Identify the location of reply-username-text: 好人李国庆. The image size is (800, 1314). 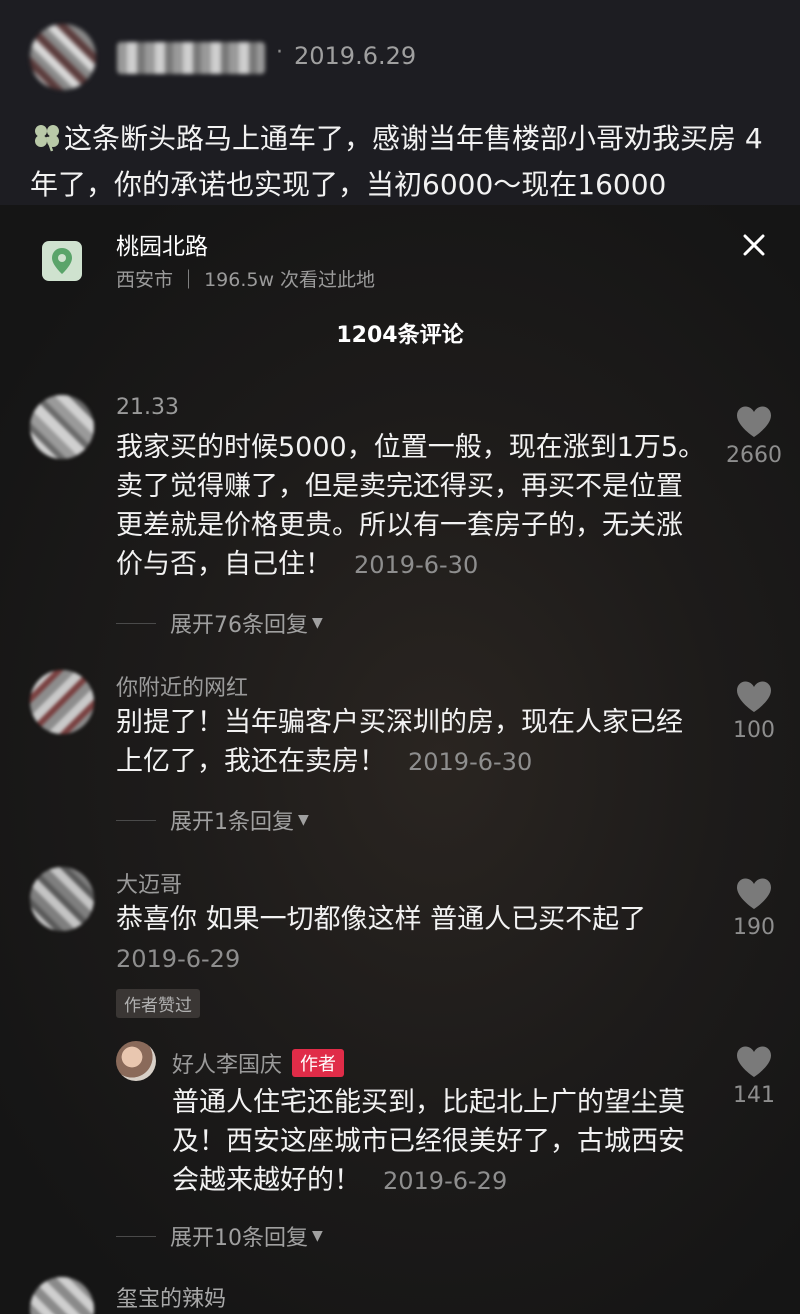
(227, 1065).